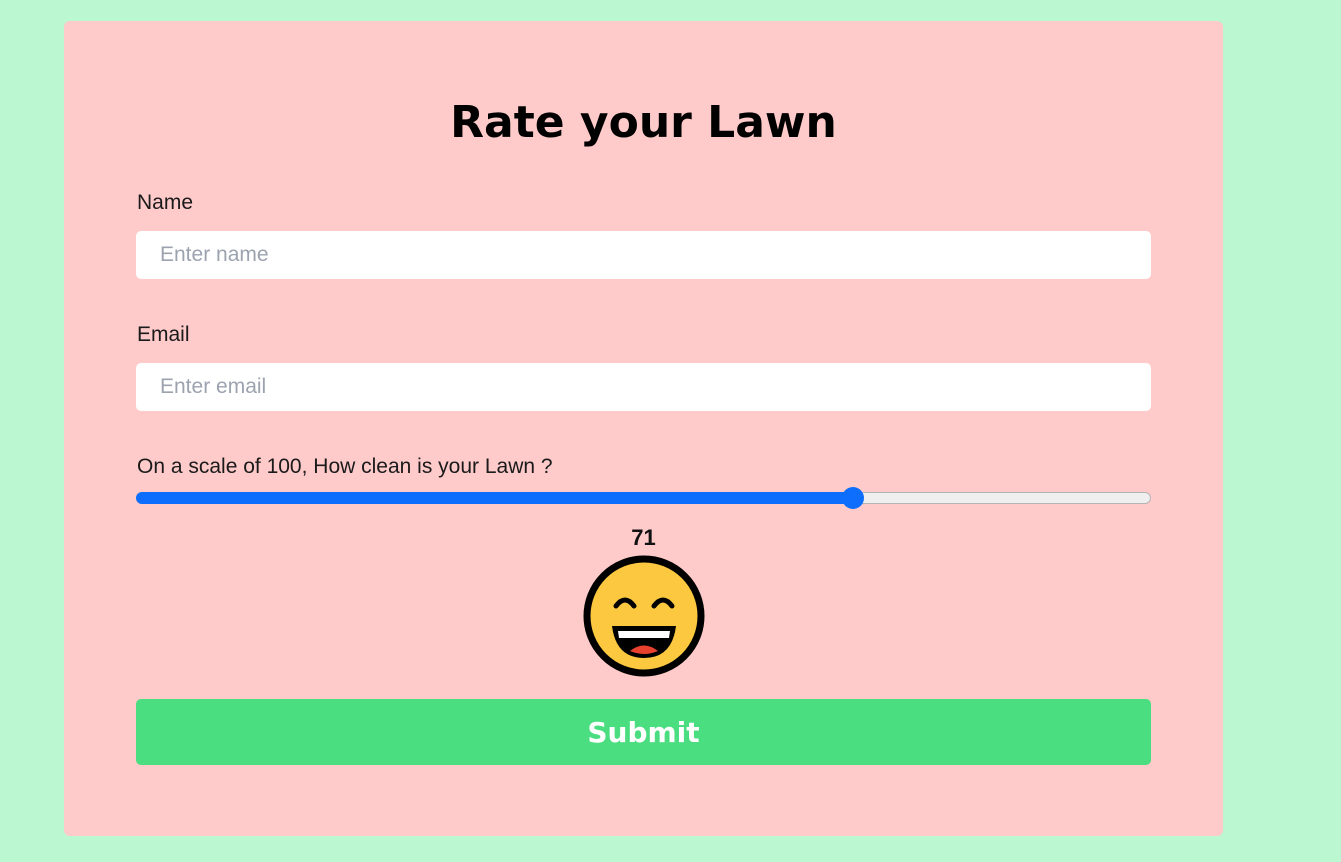 This screenshot has width=1341, height=862. I want to click on cleanliness-slider, so click(643, 498).